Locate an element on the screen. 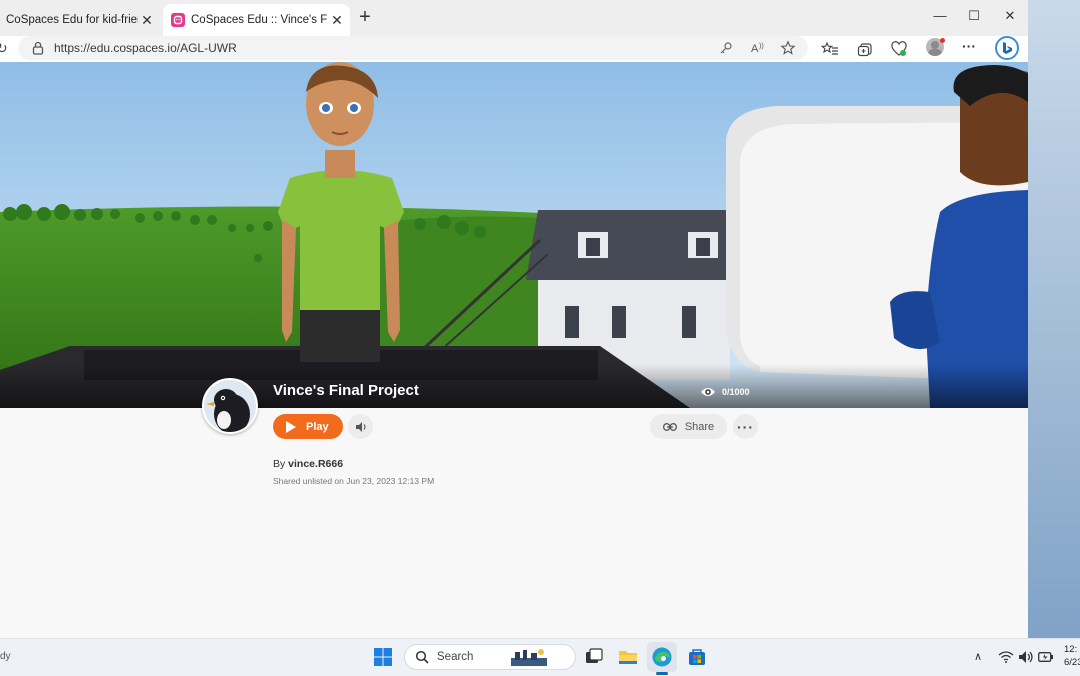 The image size is (1080, 676). author-name: vince.R666 is located at coordinates (315, 464).